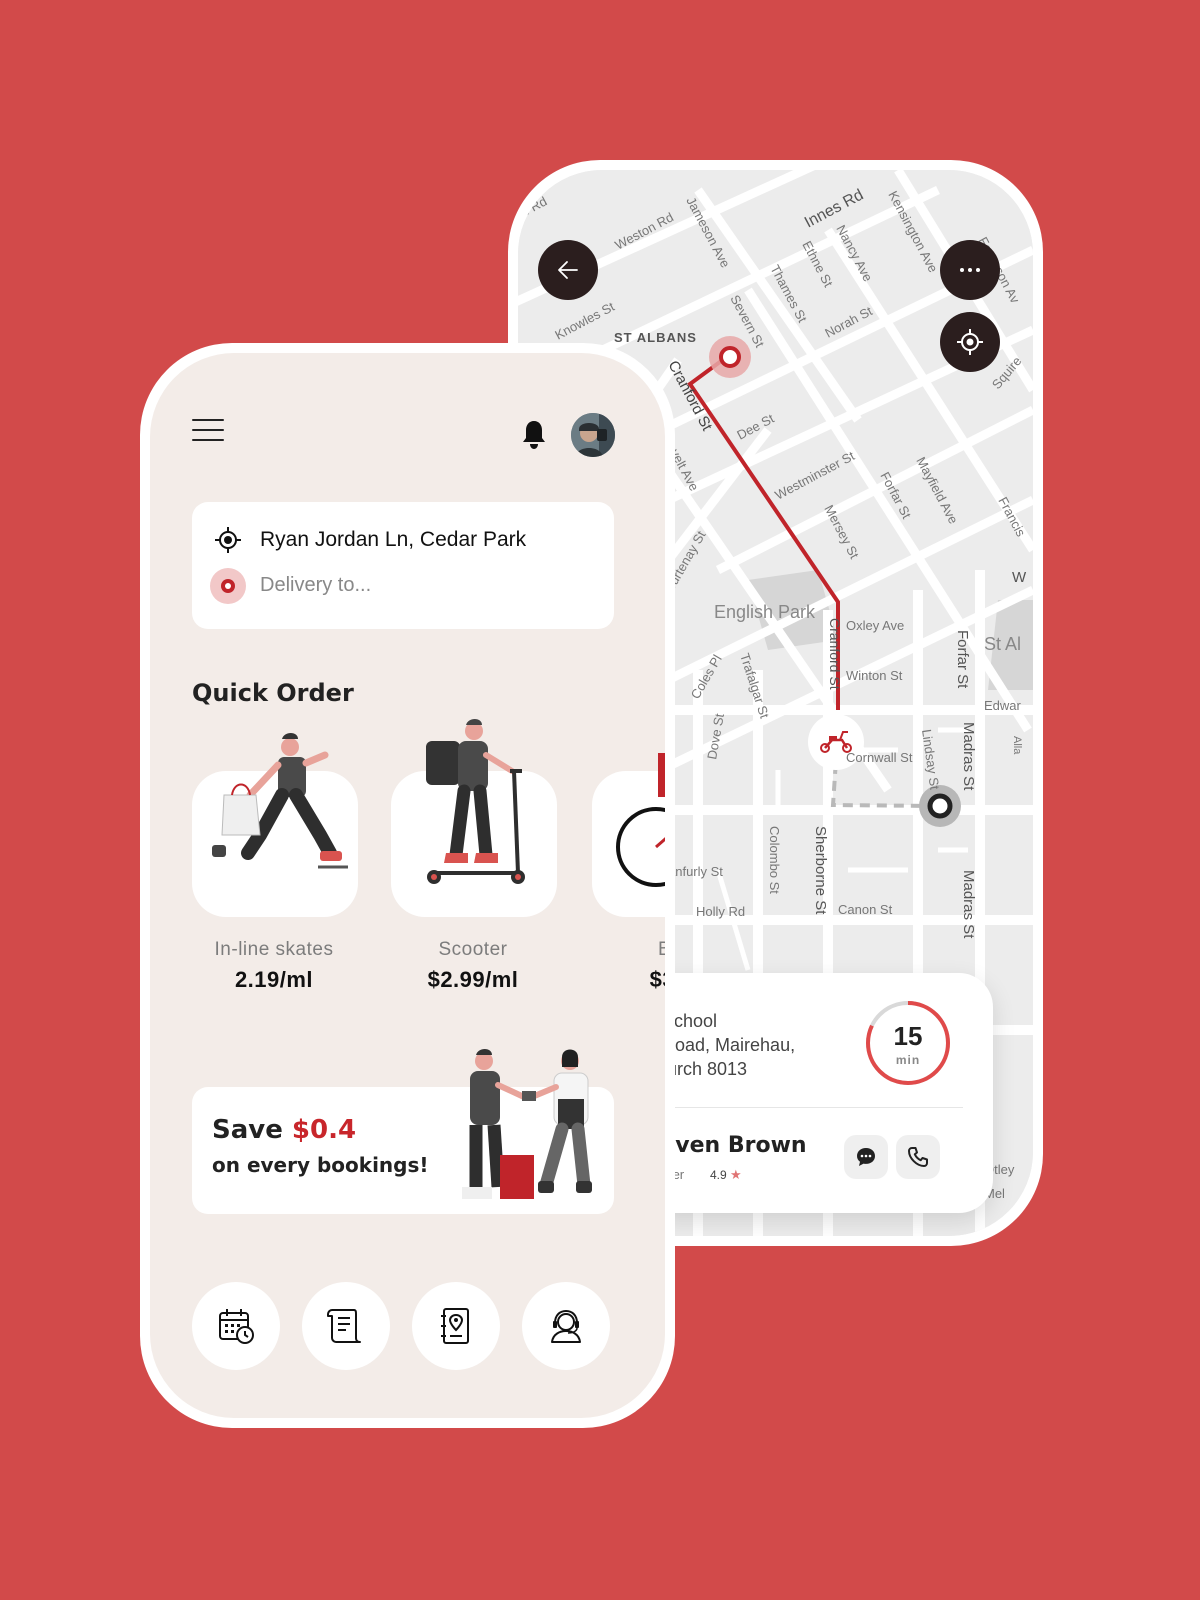 This screenshot has height=1600, width=1200. I want to click on vehicle-price-bicycle: $3.5, so click(657, 979).